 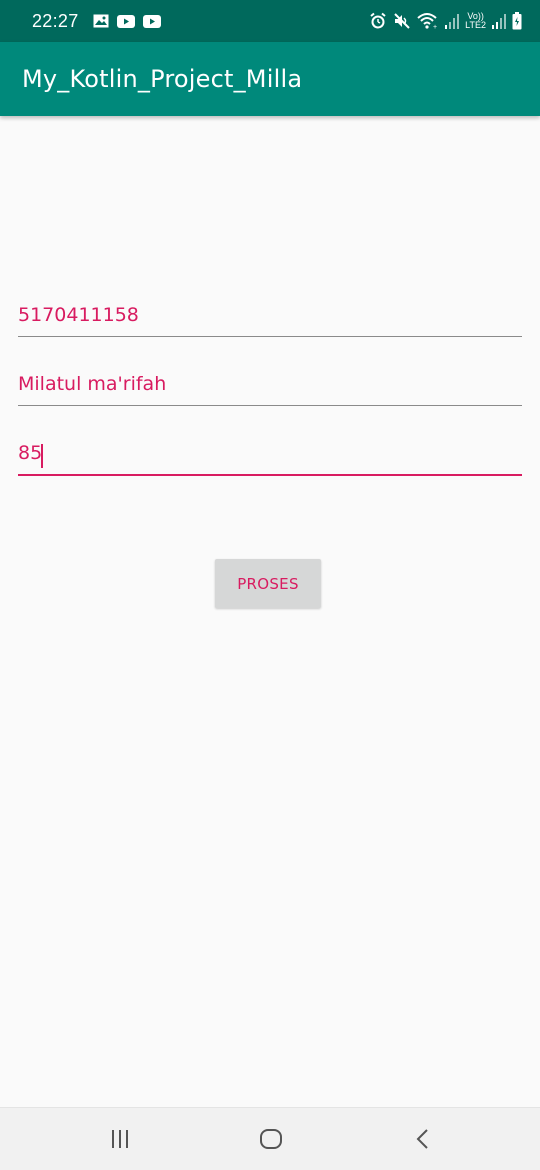 What do you see at coordinates (475, 25) in the screenshot?
I see `lte-label-bottom: LTE2` at bounding box center [475, 25].